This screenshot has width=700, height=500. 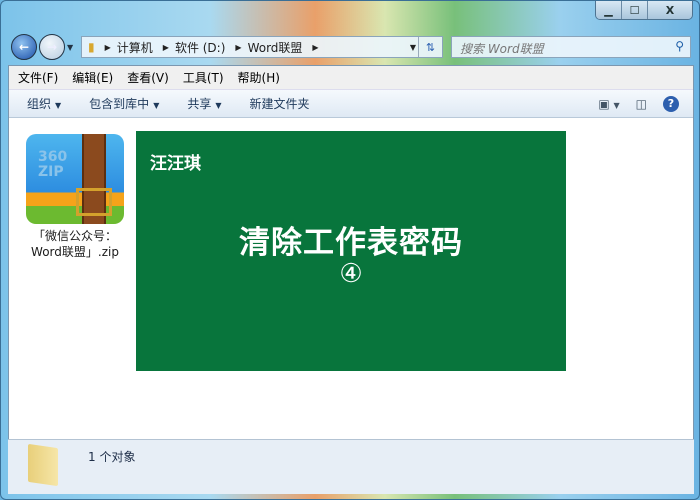 I want to click on share-button: 共享 ▼, so click(x=204, y=103).